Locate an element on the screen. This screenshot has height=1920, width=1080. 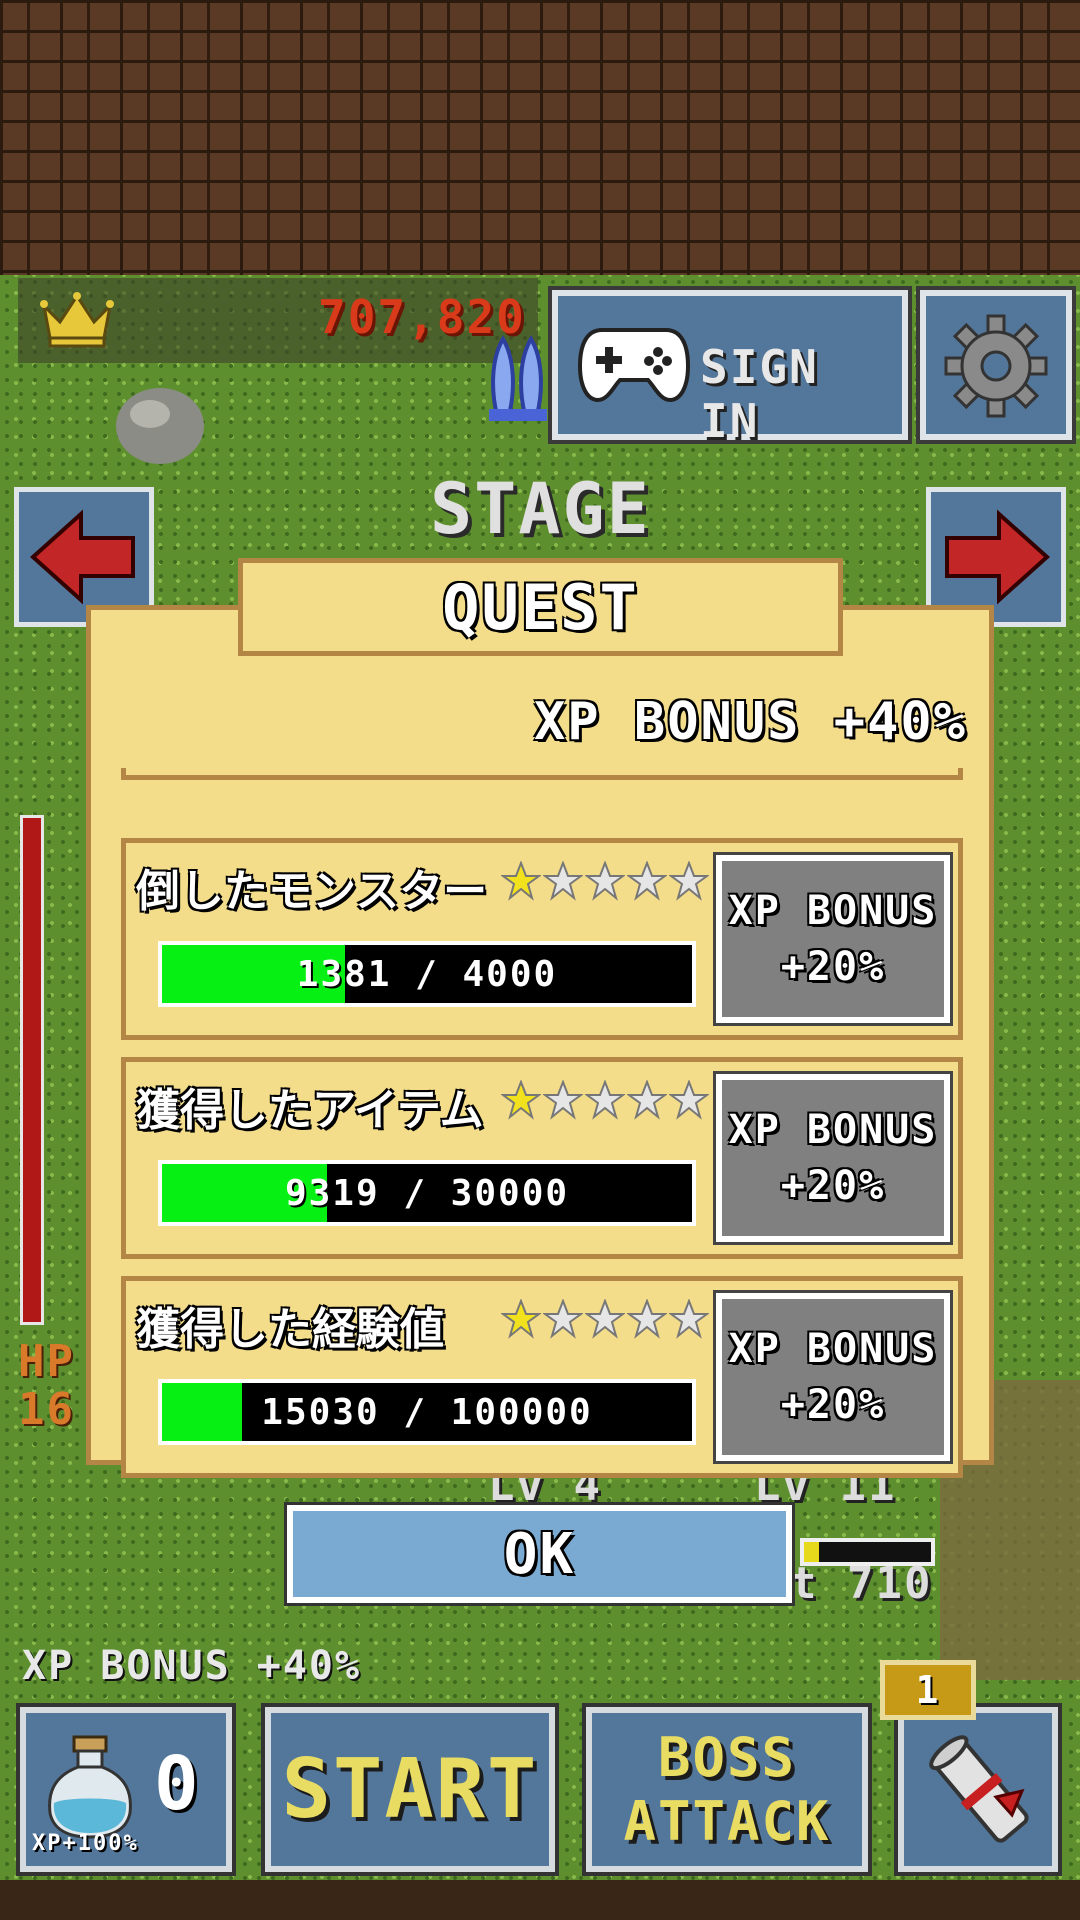
quest-row: 倒したモンスター 1381 / 4000 XP BONUS +20% is located at coordinates (542, 939).